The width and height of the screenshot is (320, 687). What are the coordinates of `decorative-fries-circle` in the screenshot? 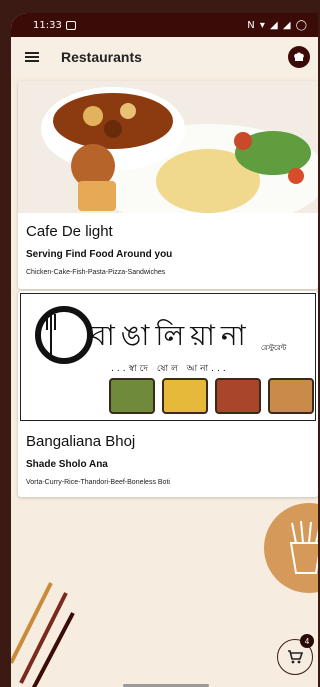 It's located at (291, 548).